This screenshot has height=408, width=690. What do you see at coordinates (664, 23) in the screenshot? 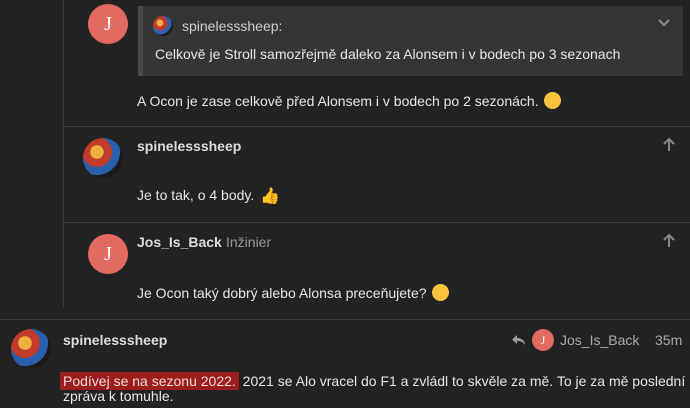
I see `chevron-down-icon` at bounding box center [664, 23].